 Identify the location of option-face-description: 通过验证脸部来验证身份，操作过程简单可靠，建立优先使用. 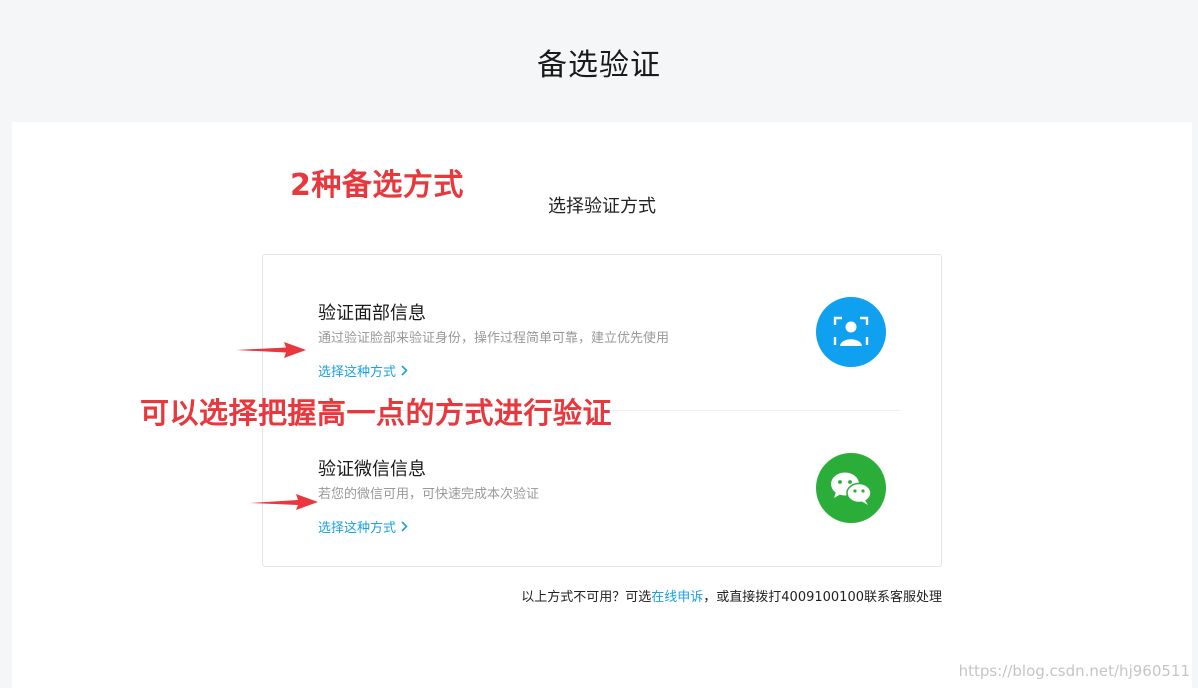
(494, 338).